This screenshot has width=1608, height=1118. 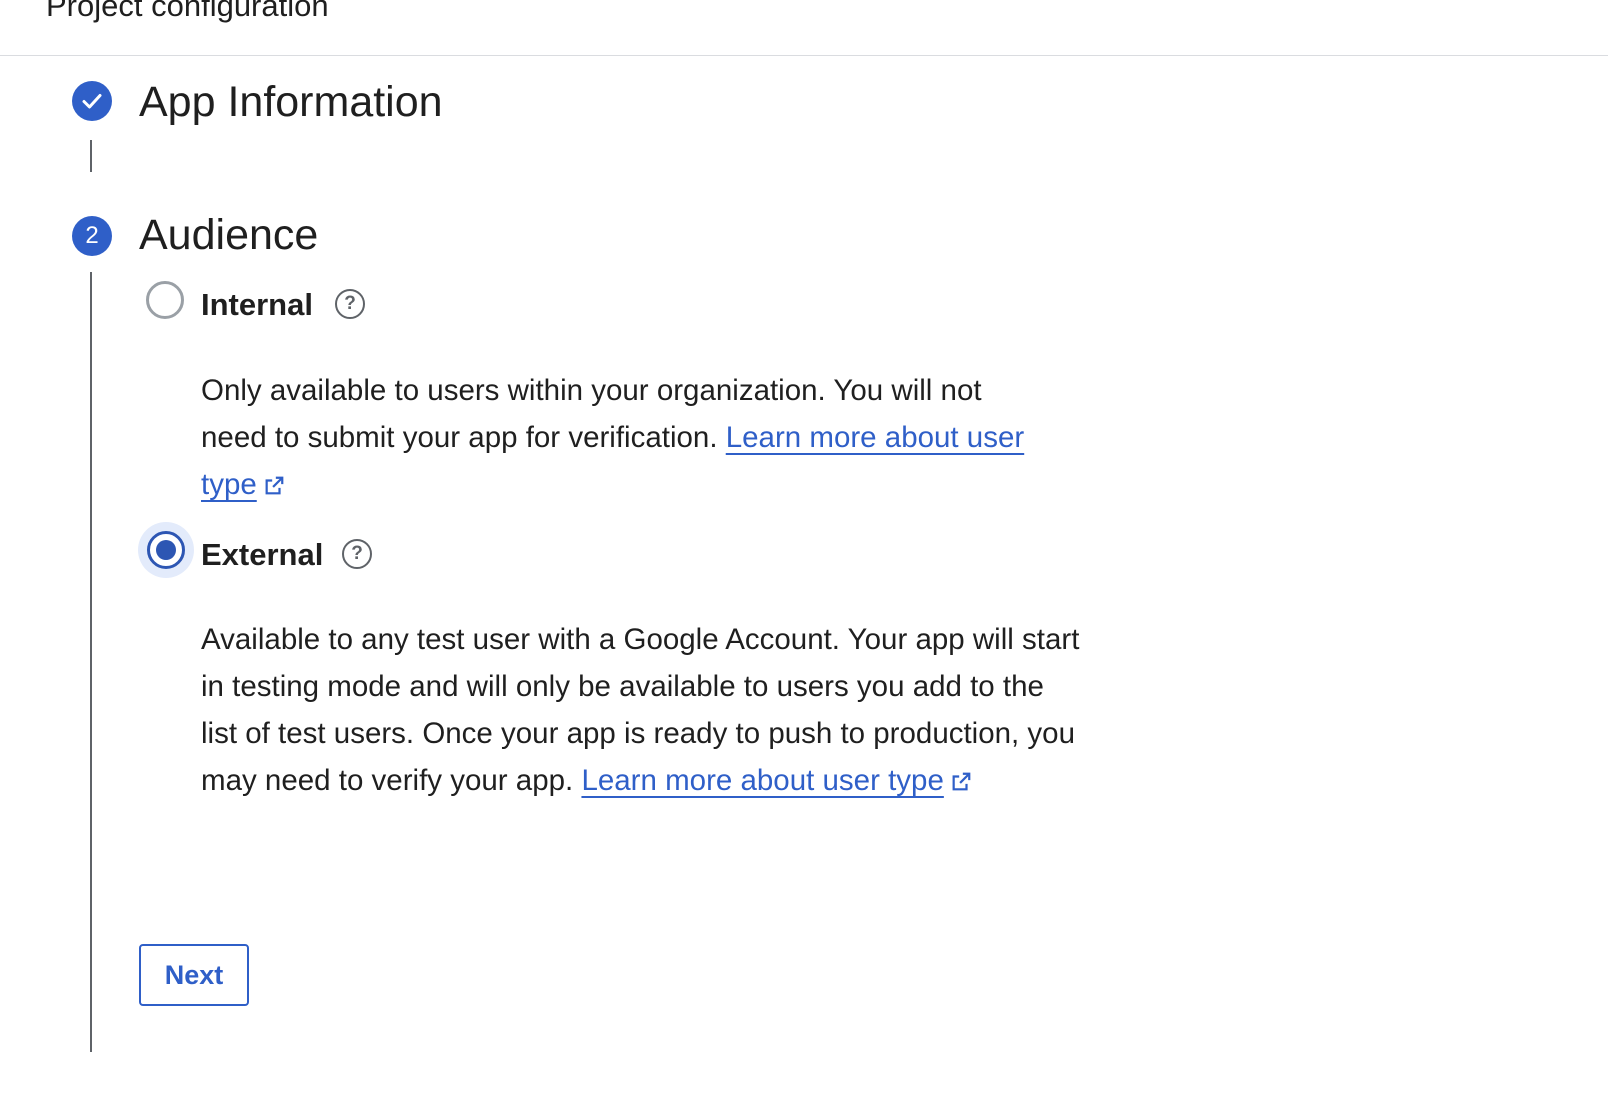 I want to click on step-number-badge: 2, so click(x=92, y=236).